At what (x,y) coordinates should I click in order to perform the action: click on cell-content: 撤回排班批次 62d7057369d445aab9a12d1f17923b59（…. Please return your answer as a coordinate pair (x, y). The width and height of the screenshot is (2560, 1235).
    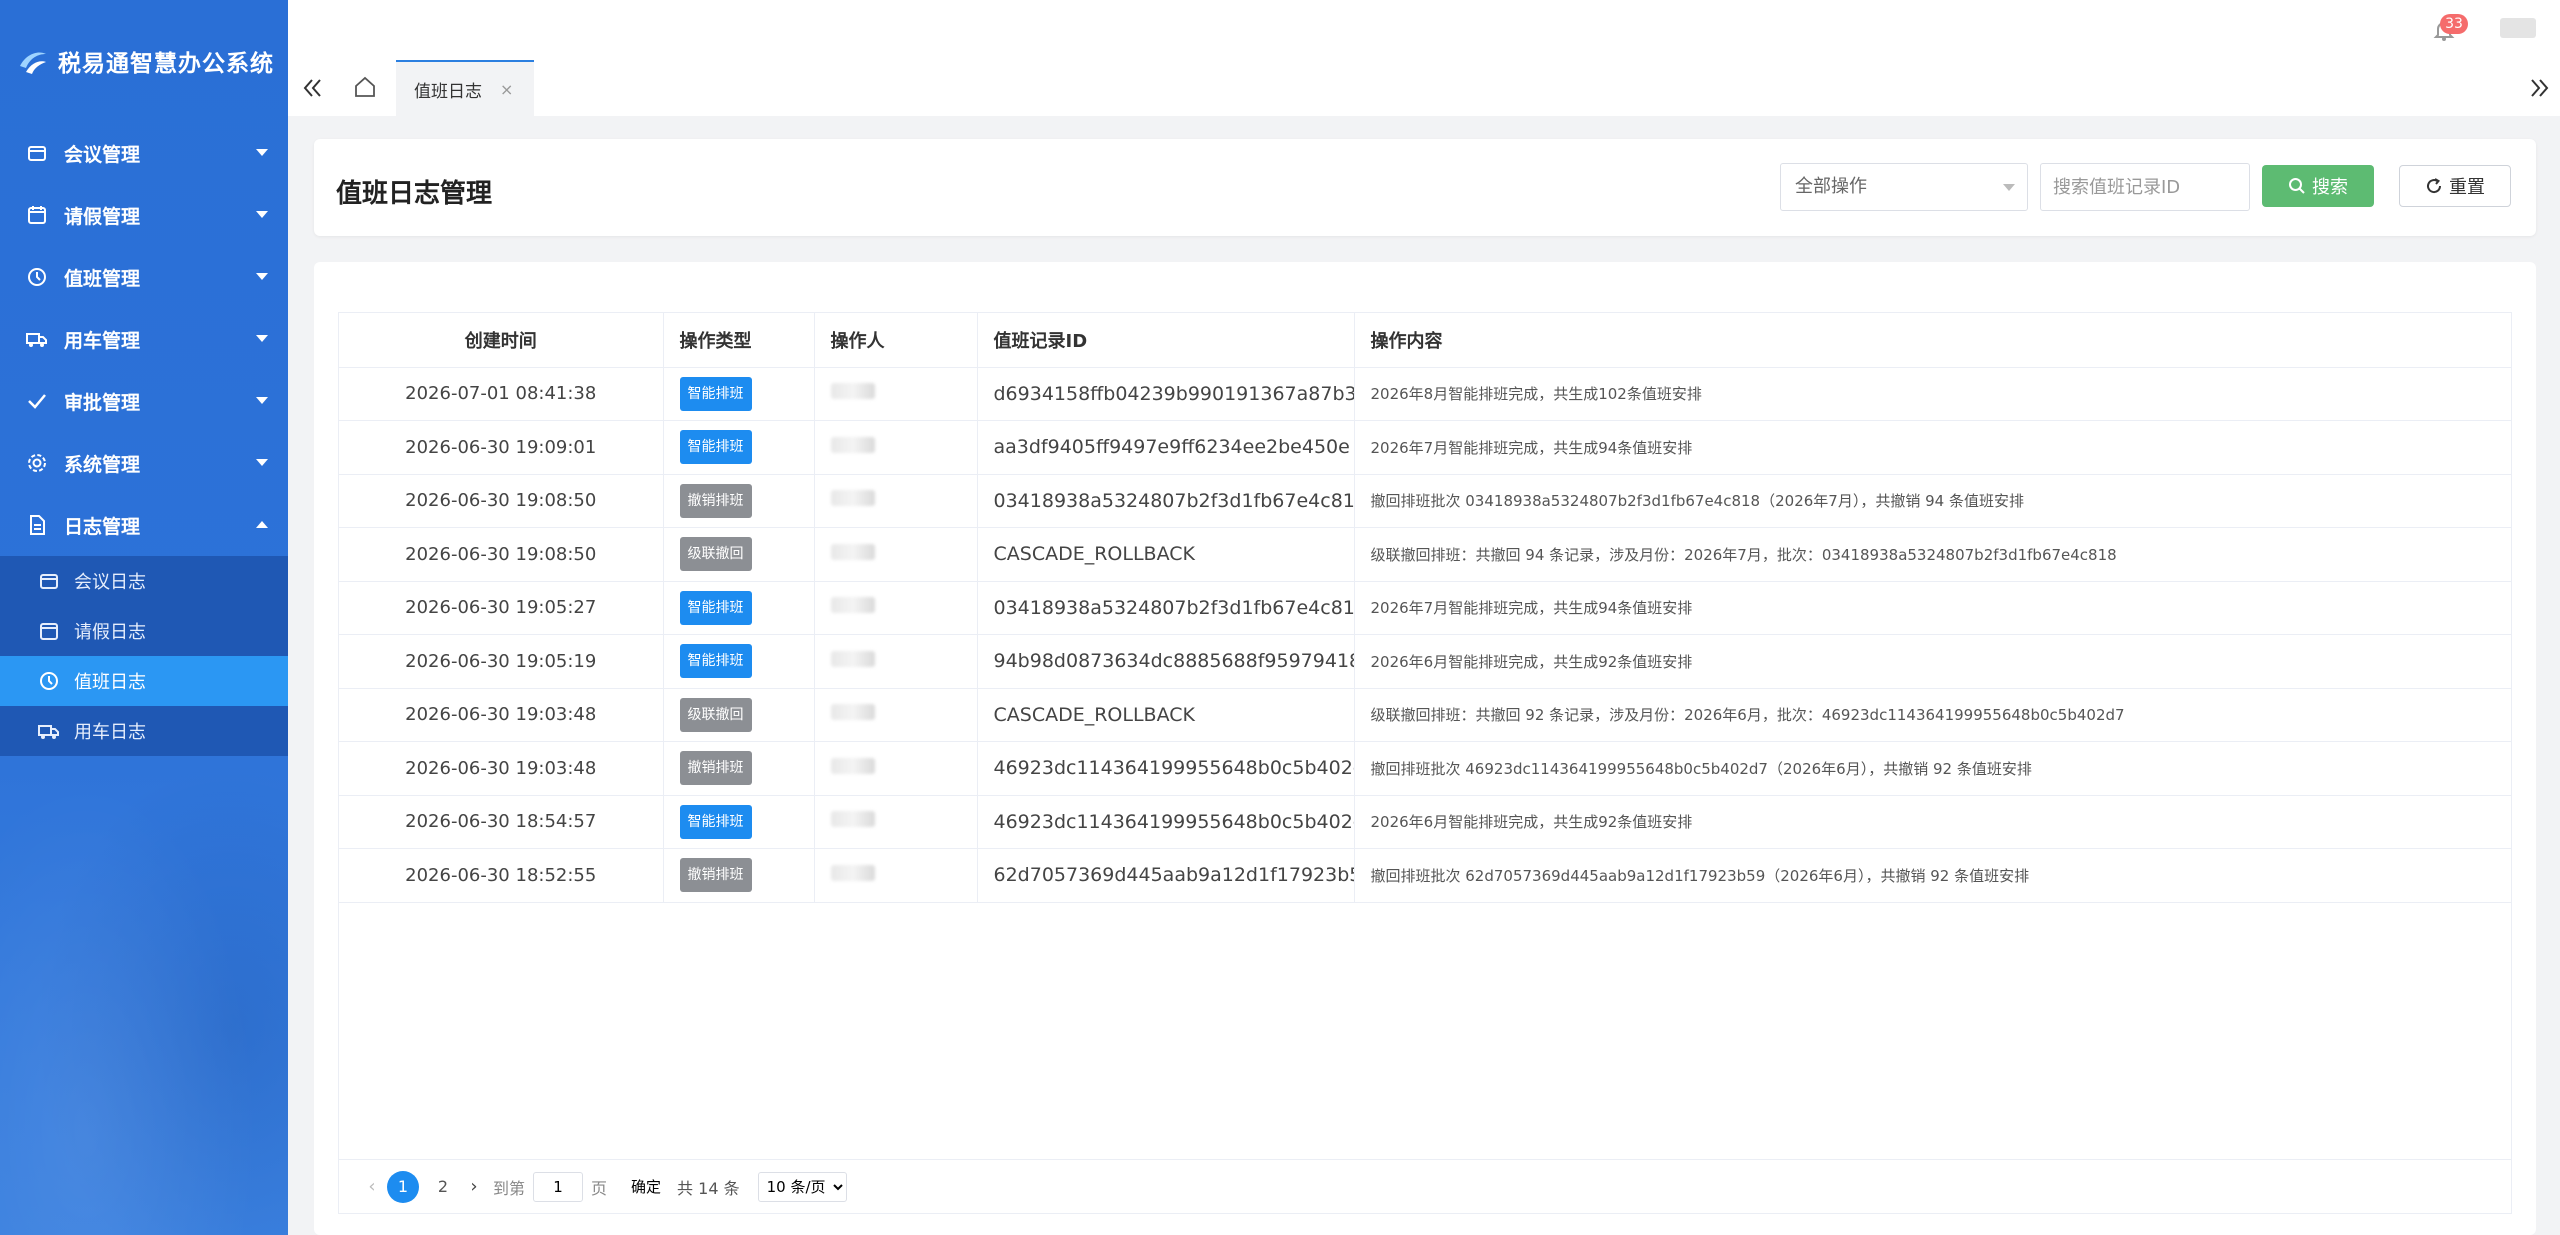
    Looking at the image, I should click on (1932, 875).